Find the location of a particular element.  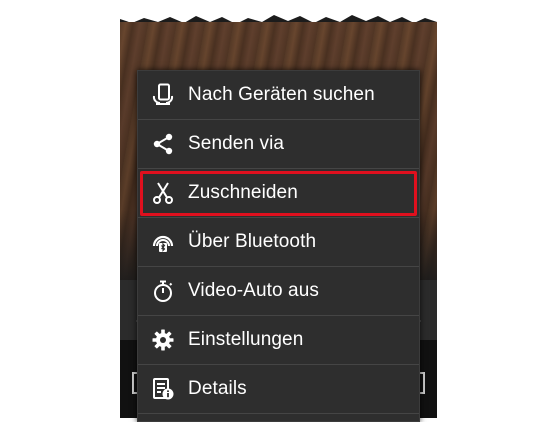

bluetooth-icon is located at coordinates (163, 242).